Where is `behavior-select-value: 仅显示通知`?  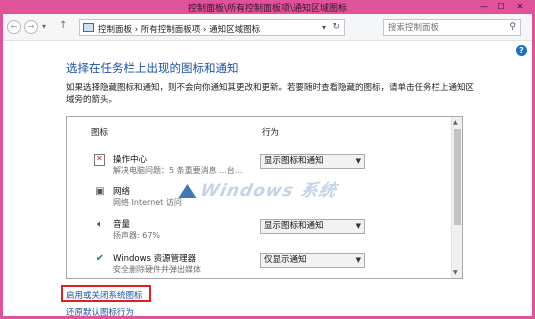 behavior-select-value: 仅显示通知 is located at coordinates (285, 260).